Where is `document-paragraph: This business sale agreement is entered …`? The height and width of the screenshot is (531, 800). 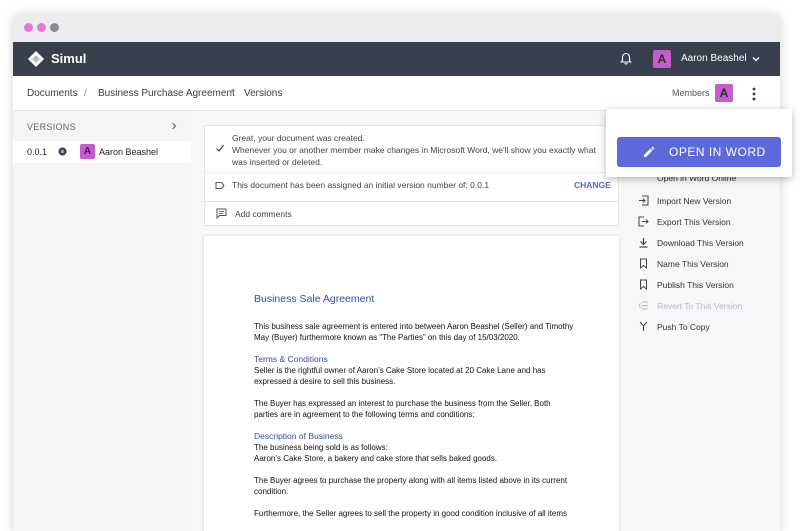 document-paragraph: This business sale agreement is entered … is located at coordinates (414, 332).